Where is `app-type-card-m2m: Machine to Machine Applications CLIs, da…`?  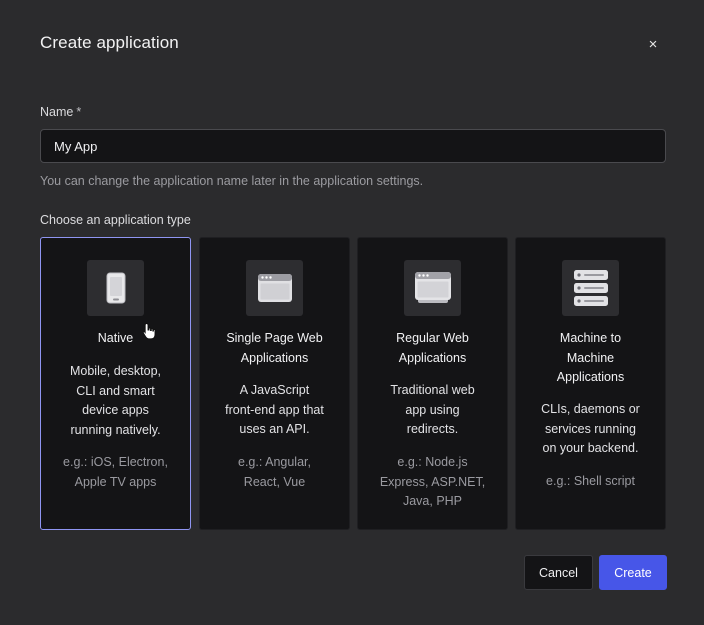 app-type-card-m2m: Machine to Machine Applications CLIs, da… is located at coordinates (590, 383).